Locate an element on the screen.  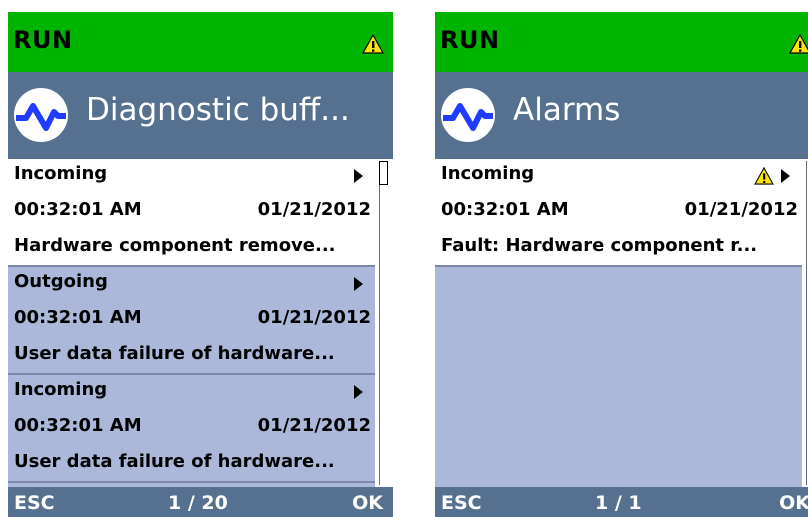
footer-bar: ESC 1 / 1 OK is located at coordinates (621, 502).